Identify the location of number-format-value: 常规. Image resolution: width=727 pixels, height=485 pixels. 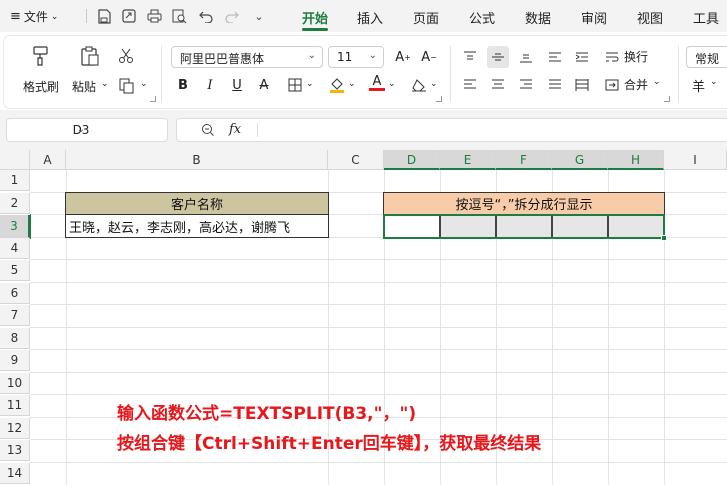
(707, 59).